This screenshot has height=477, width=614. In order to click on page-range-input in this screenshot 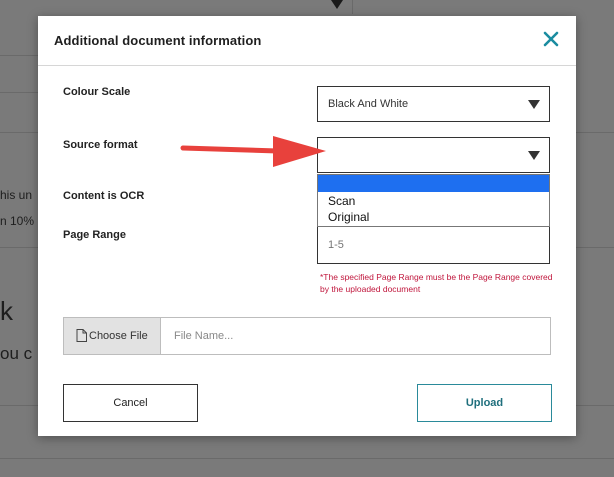, I will do `click(433, 245)`.